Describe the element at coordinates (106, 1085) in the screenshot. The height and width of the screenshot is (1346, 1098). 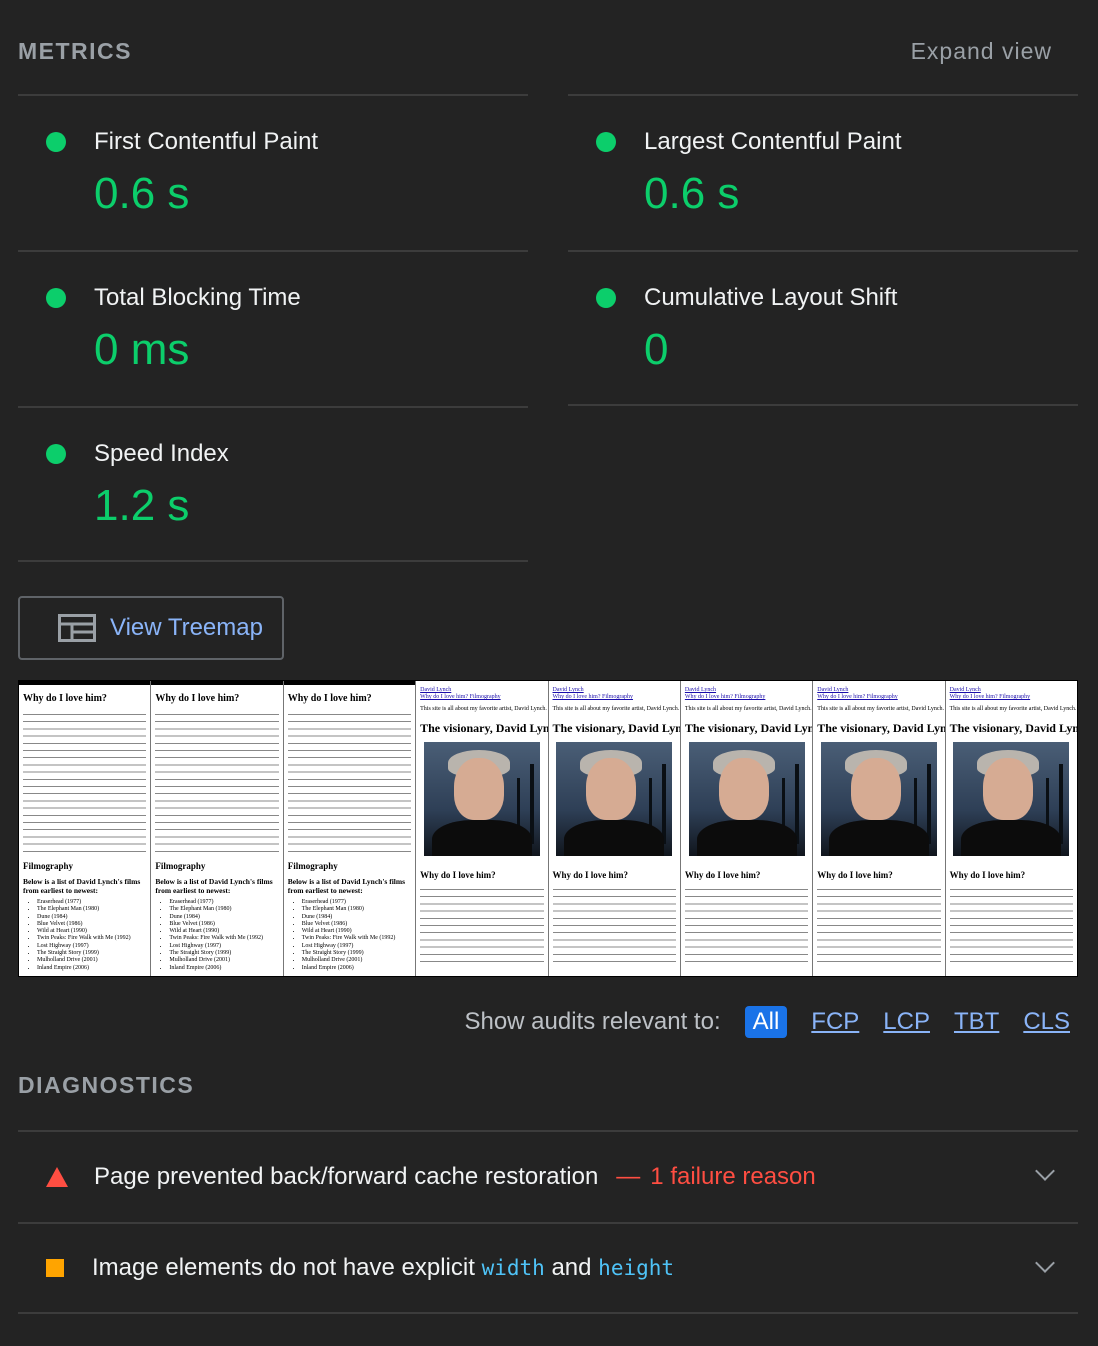
I see `diagnostics-section-title: DIAGNOSTICS` at that location.